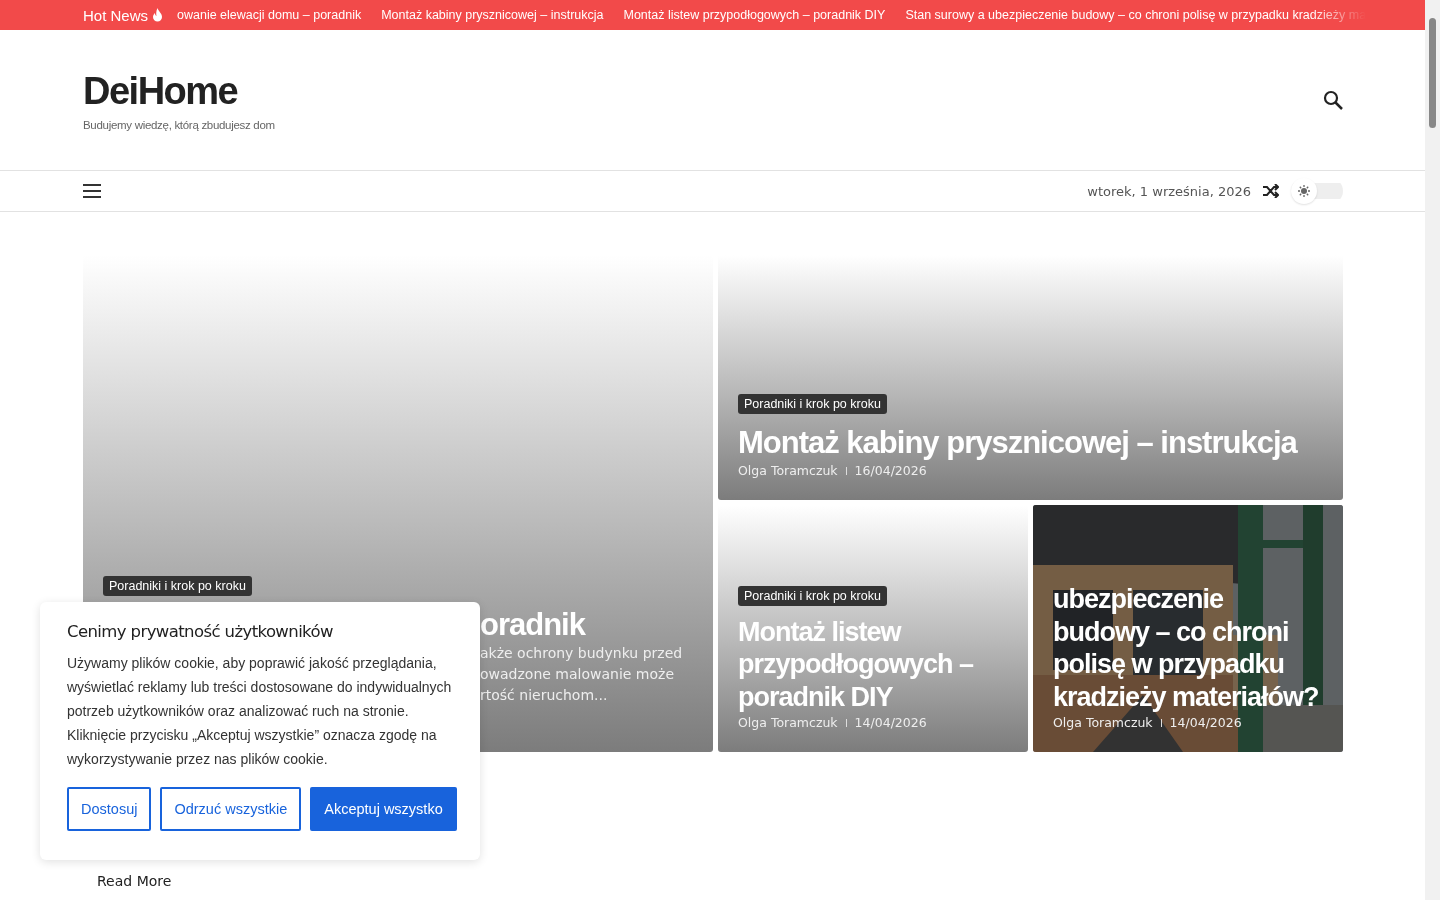  I want to click on ticker-label: Hot News, so click(123, 15).